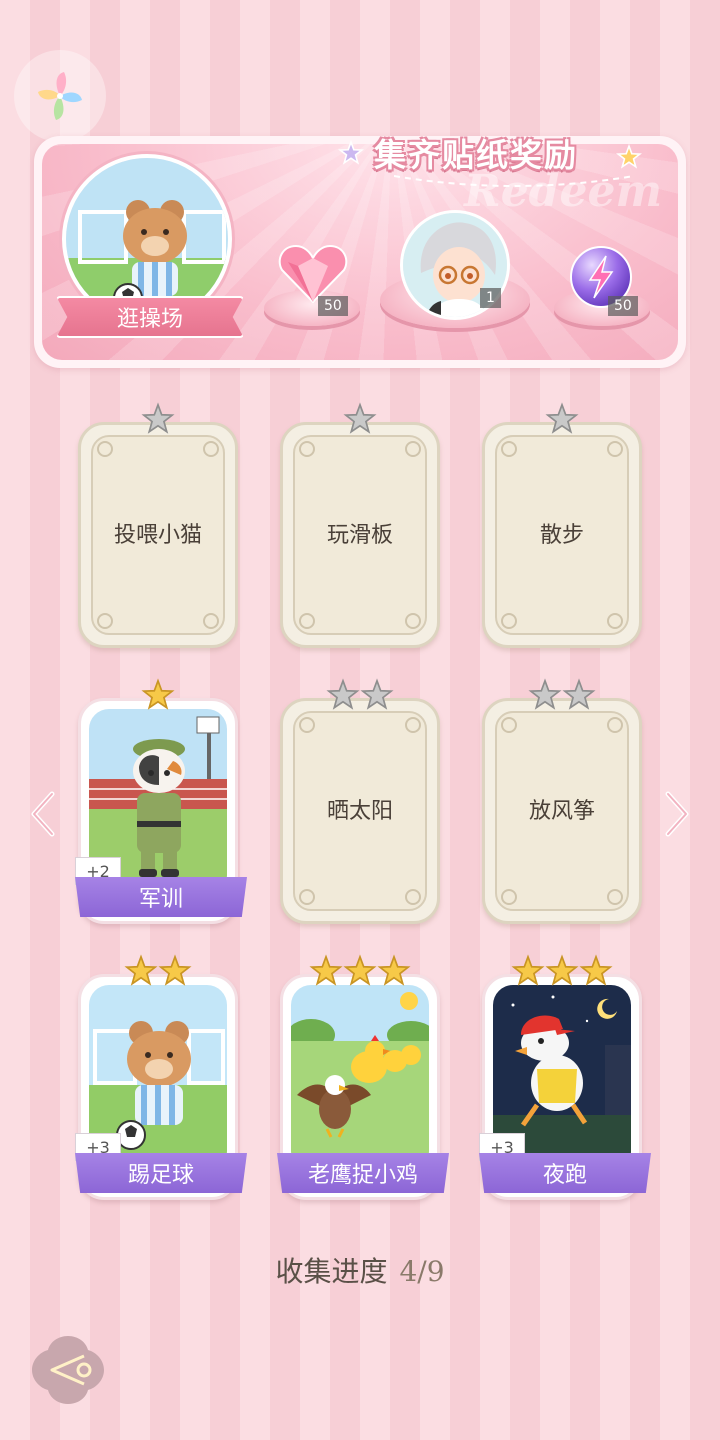 The width and height of the screenshot is (720, 1440). What do you see at coordinates (161, 897) in the screenshot?
I see `card-name: 军训` at bounding box center [161, 897].